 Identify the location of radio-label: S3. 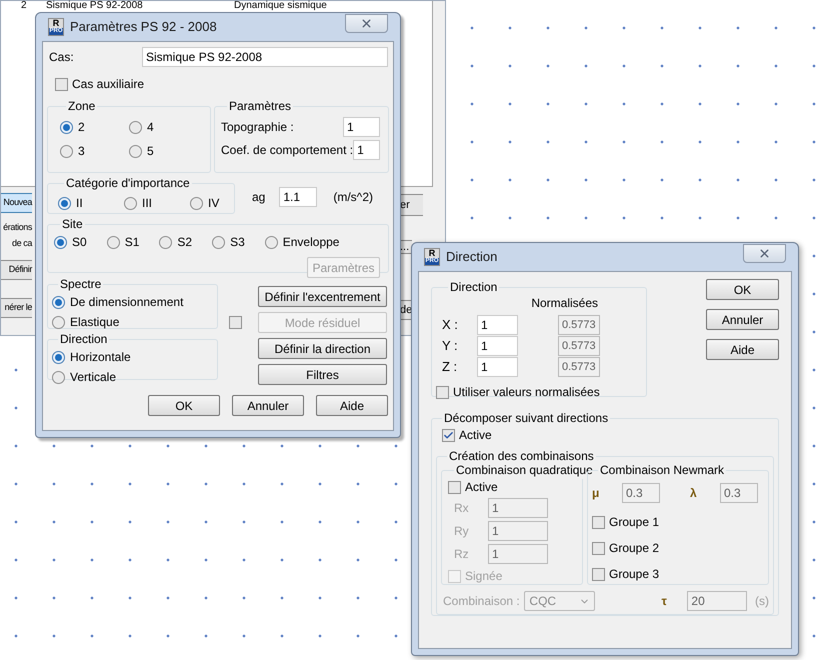
(237, 242).